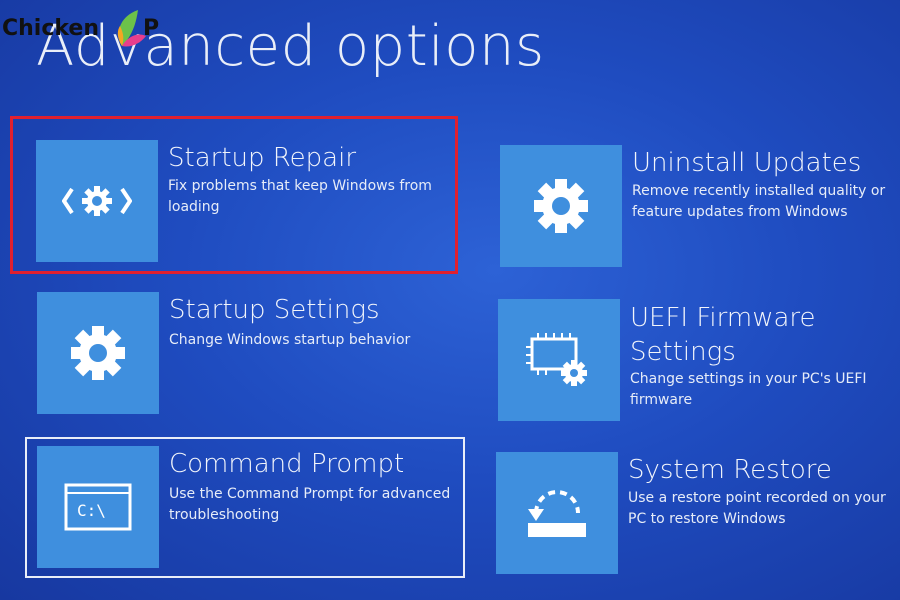 The image size is (900, 600). I want to click on watermark-logo: Chicken P, so click(85, 29).